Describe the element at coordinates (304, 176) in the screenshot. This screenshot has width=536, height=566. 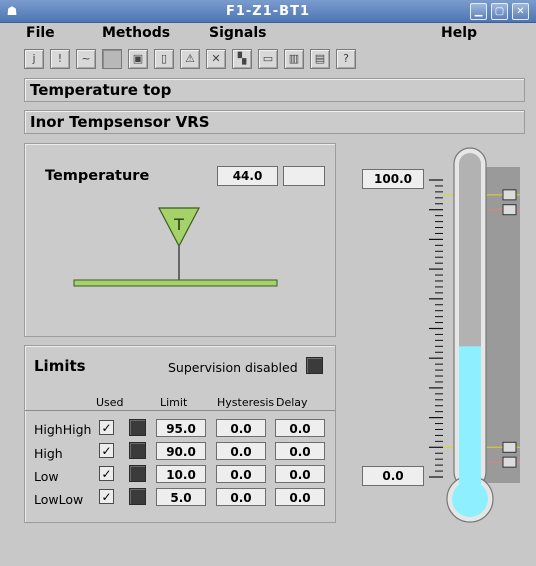
I see `temperature-unit` at that location.